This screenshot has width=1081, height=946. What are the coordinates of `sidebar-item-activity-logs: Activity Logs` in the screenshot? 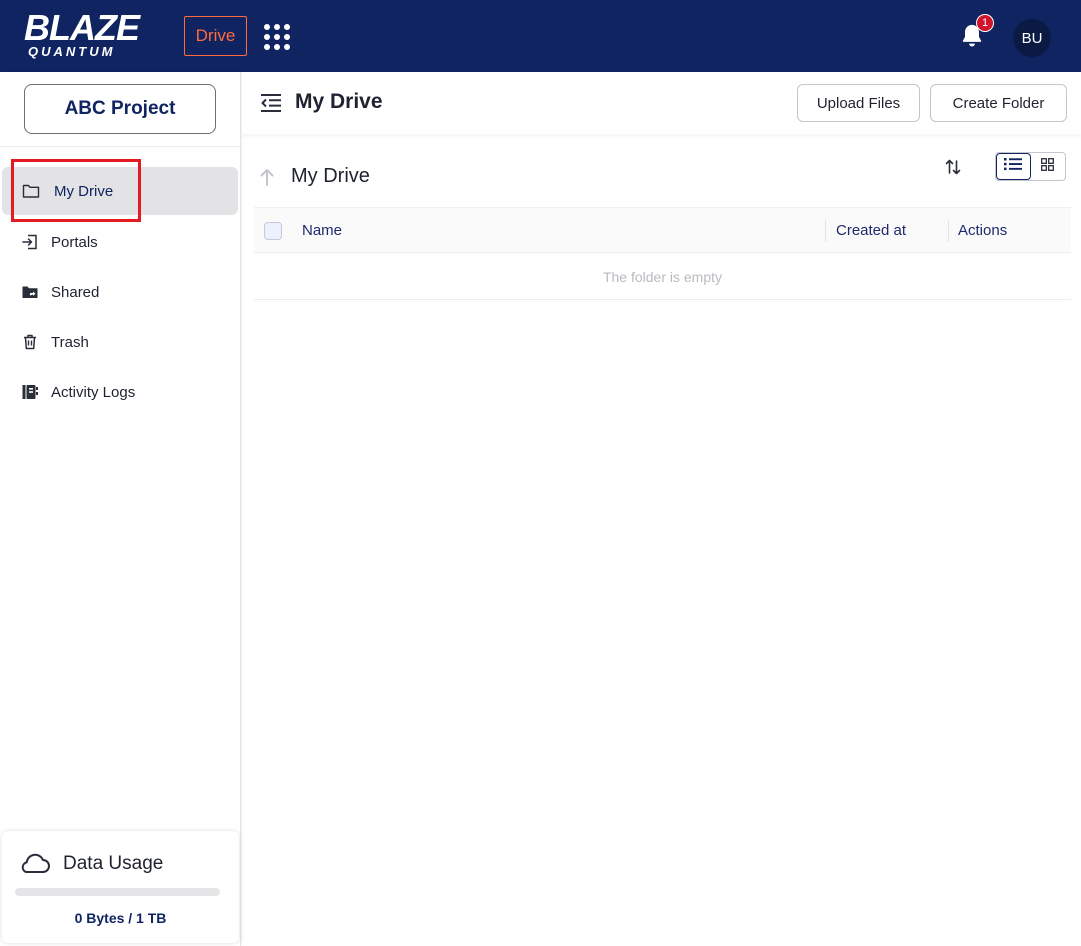 It's located at (120, 392).